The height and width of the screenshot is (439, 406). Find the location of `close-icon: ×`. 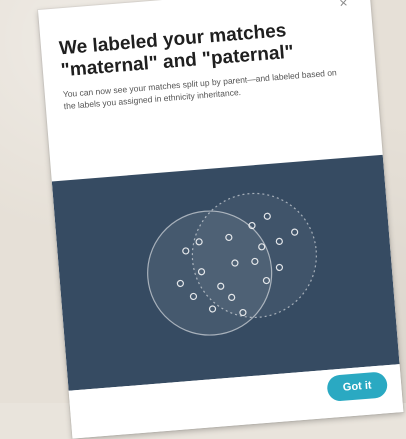

close-icon: × is located at coordinates (343, 5).